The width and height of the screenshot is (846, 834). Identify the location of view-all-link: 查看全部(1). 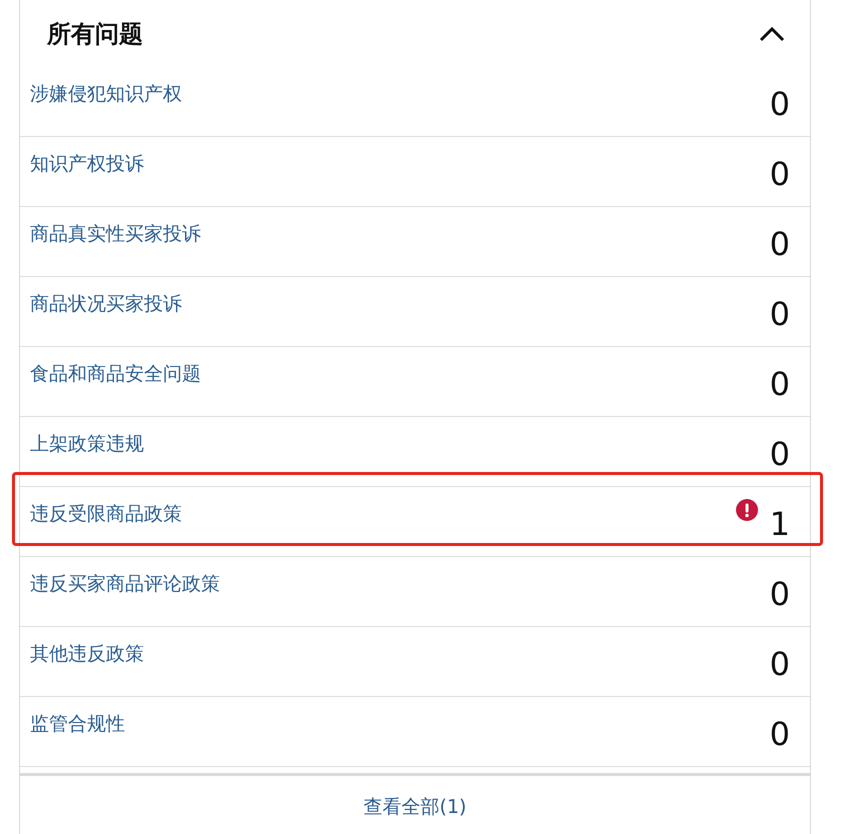
(415, 807).